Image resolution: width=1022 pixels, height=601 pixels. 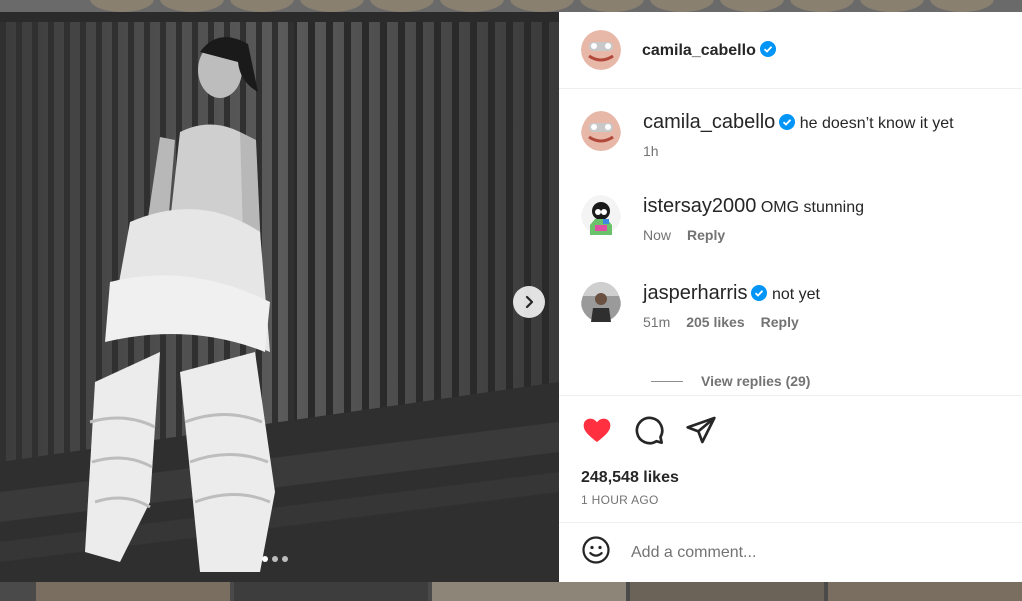 What do you see at coordinates (790, 50) in the screenshot?
I see `post-header: camila_cabello` at bounding box center [790, 50].